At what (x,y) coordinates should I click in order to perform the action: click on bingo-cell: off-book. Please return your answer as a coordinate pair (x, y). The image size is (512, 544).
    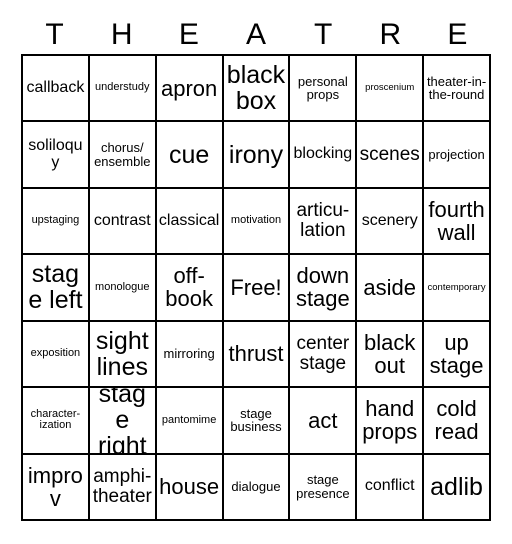
    Looking at the image, I should click on (190, 288).